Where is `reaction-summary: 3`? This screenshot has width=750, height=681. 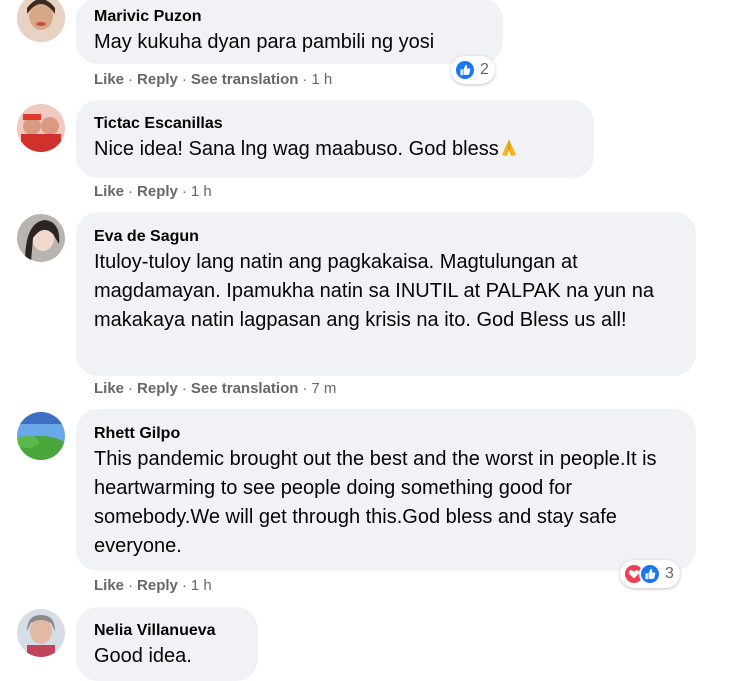
reaction-summary: 3 is located at coordinates (650, 574).